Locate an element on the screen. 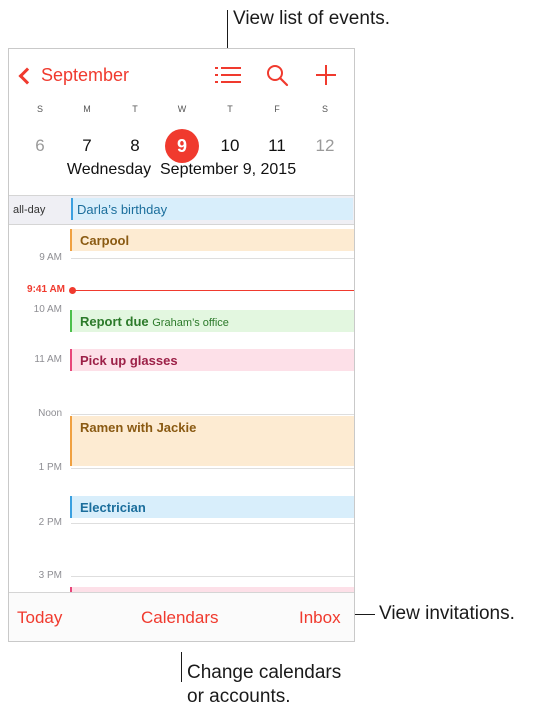 The height and width of the screenshot is (709, 540). date-header: Wednesday September 9, 2015 is located at coordinates (181, 170).